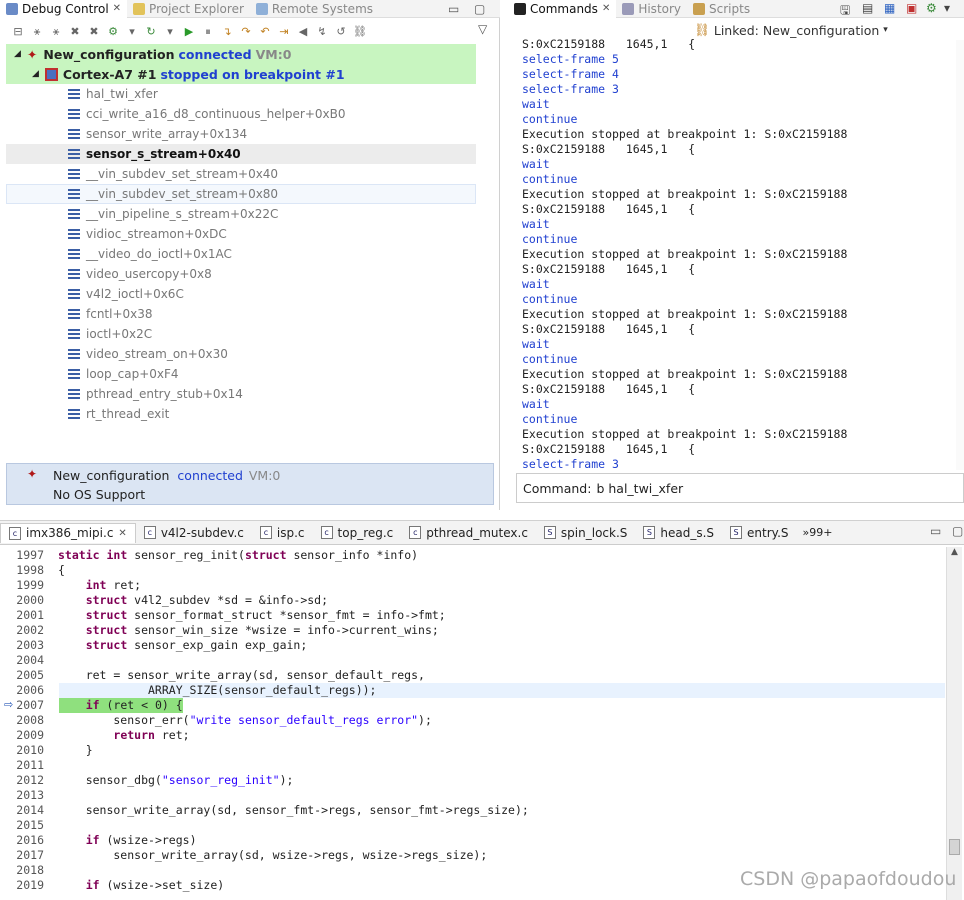  I want to click on editor-tab: Sspin_lock.S, so click(585, 533).